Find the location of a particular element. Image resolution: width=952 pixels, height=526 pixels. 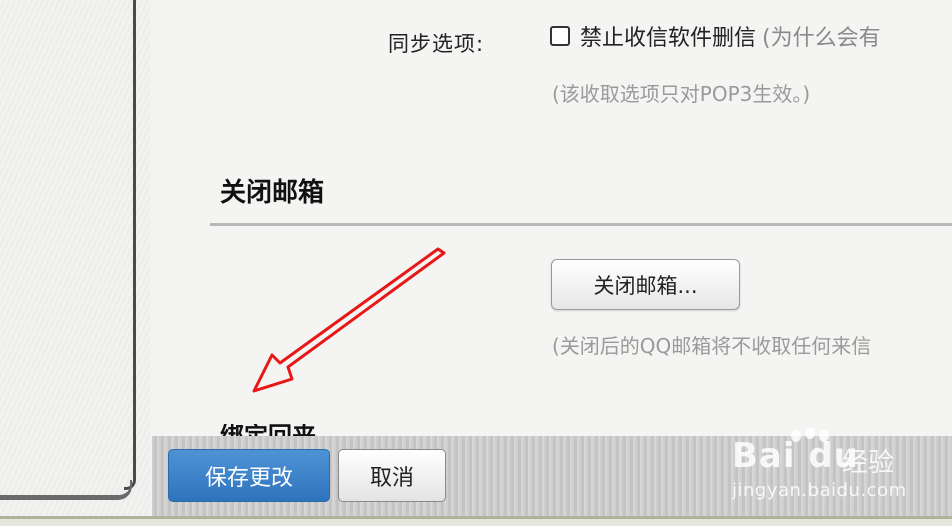

sync-option-row: 禁止收信软件删信 (为什么会有 is located at coordinates (715, 36).